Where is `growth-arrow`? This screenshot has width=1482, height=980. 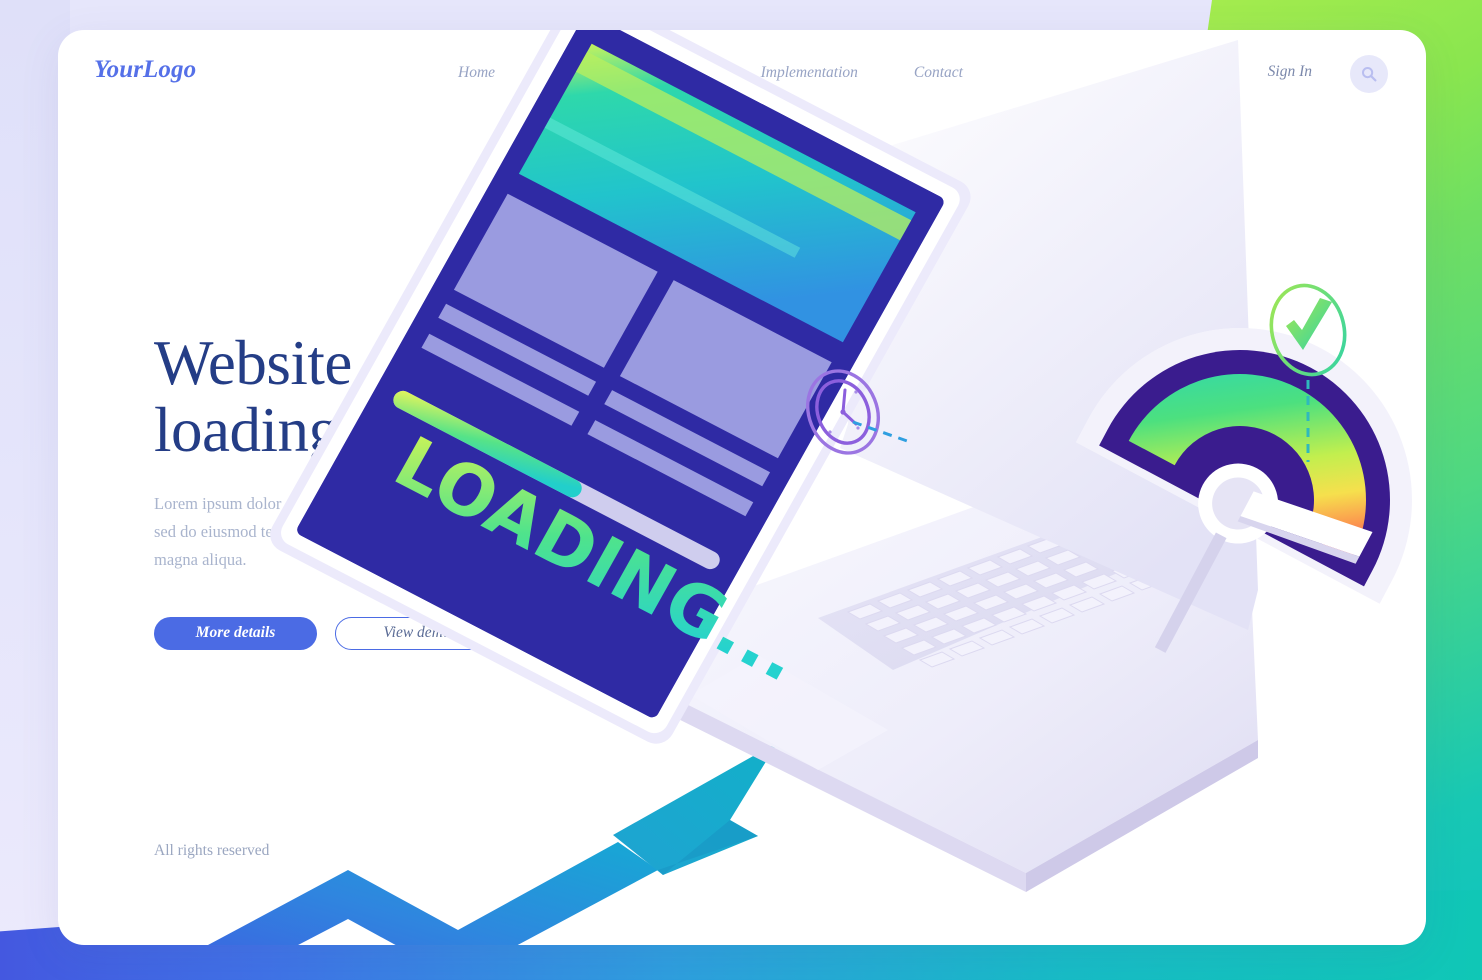
growth-arrow is located at coordinates (493, 843).